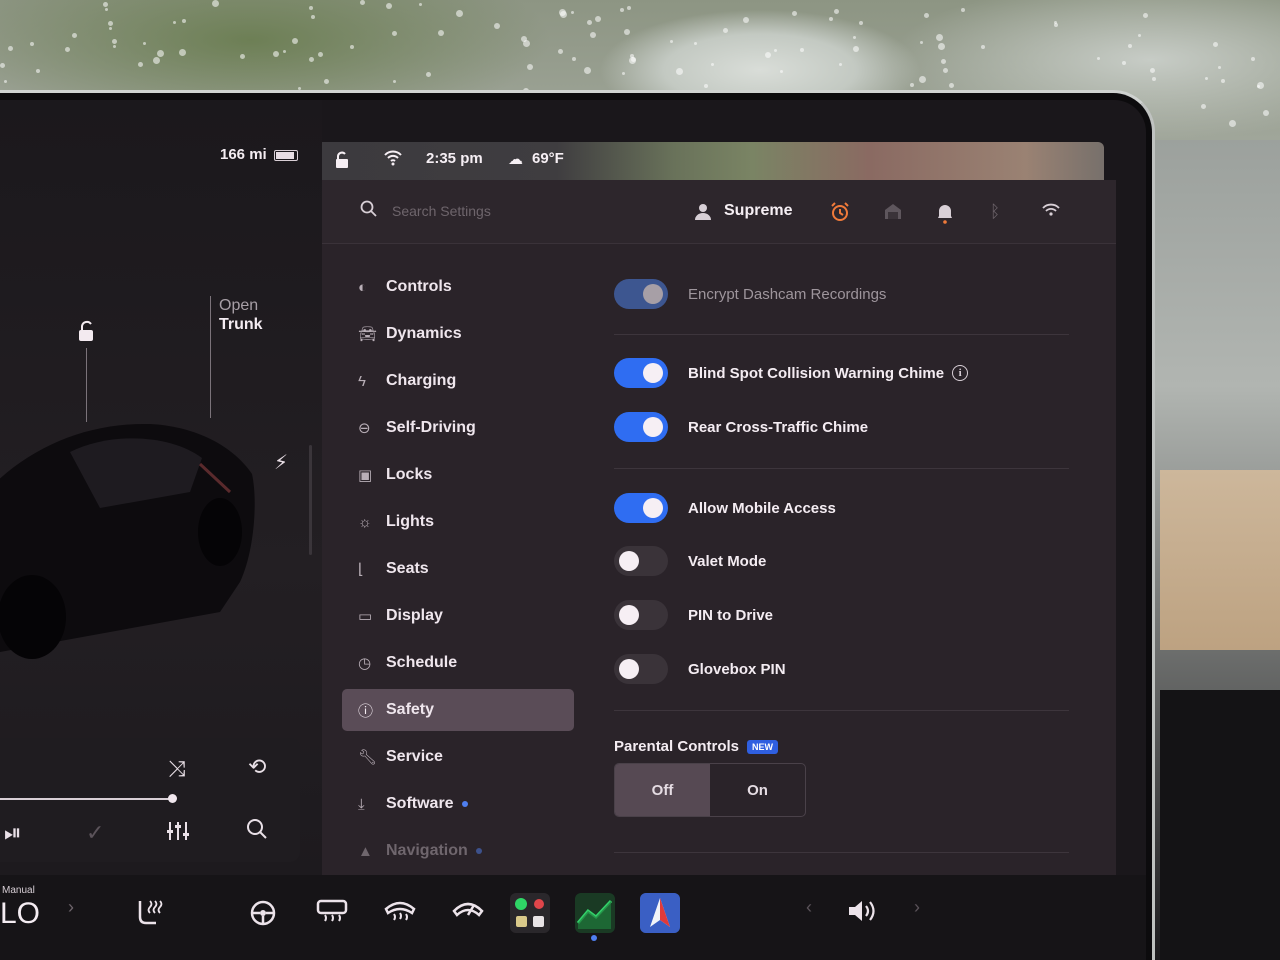 Image resolution: width=1280 pixels, height=960 pixels. Describe the element at coordinates (844, 373) in the screenshot. I see `blind-spot-chime-row: Blind Spot Collision Warning Chime i` at that location.